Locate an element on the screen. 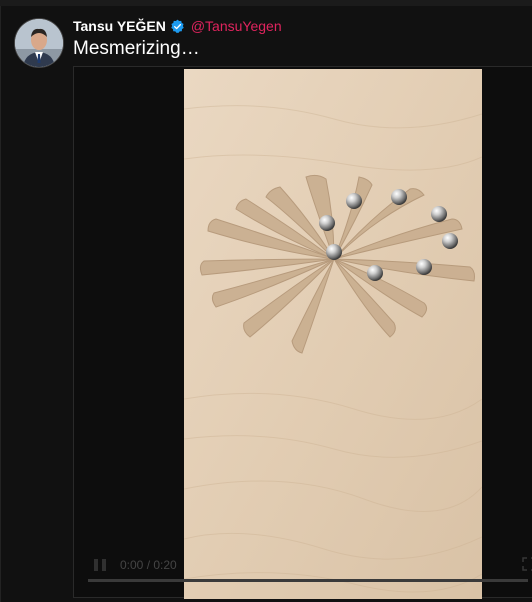 Image resolution: width=532 pixels, height=602 pixels. video-controls: 0:00 / 0:20 is located at coordinates (310, 572).